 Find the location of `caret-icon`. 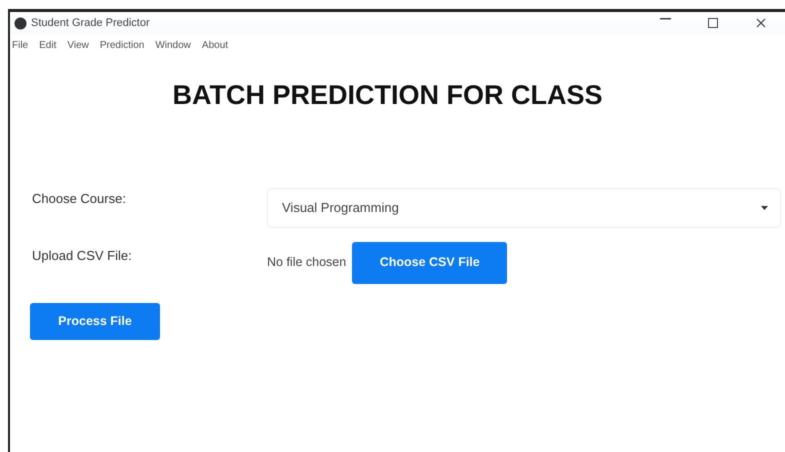

caret-icon is located at coordinates (764, 208).